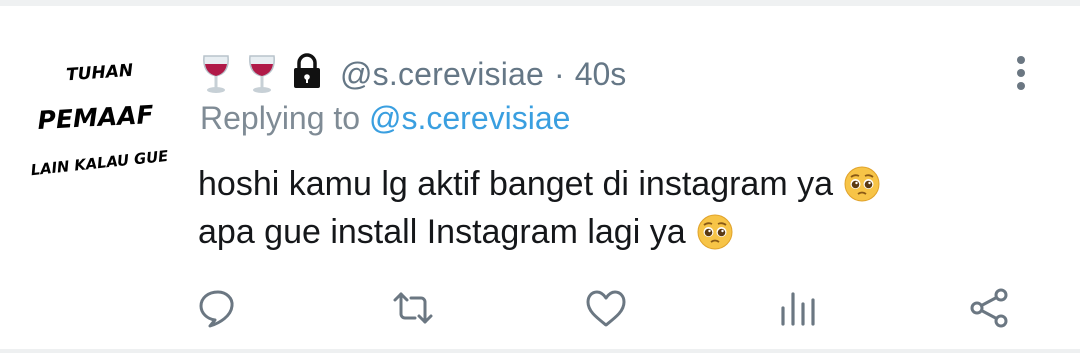 This screenshot has height=353, width=1080. Describe the element at coordinates (442, 74) in the screenshot. I see `author-handle: @s.cerevisiae` at that location.